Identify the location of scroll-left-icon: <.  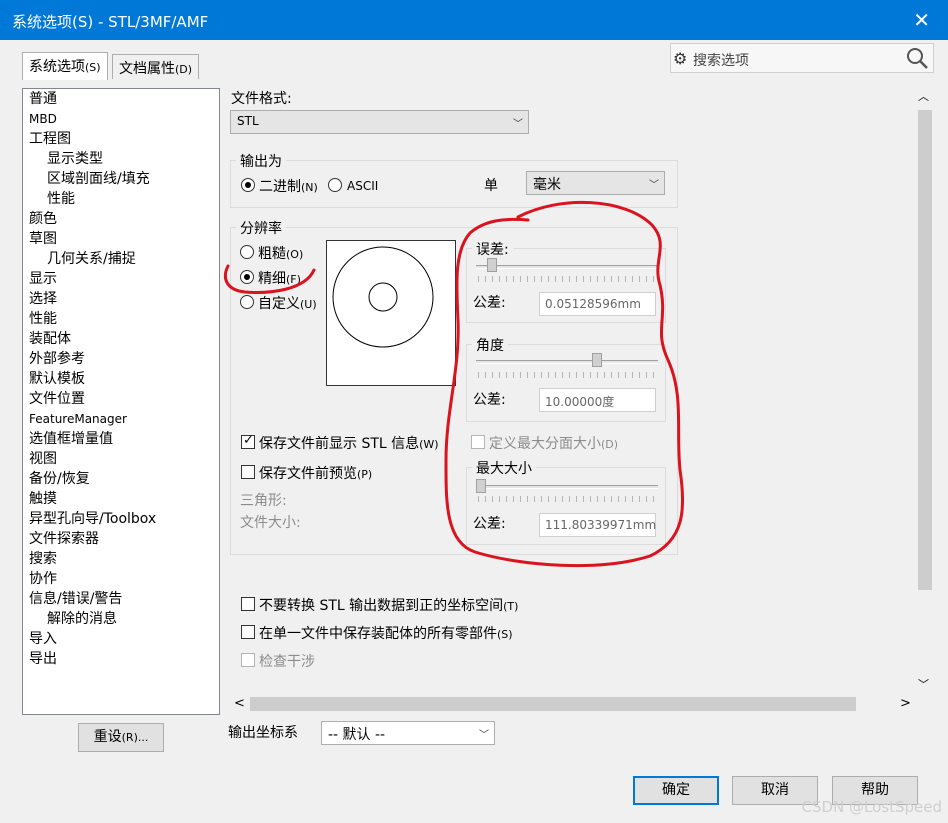
(239, 703).